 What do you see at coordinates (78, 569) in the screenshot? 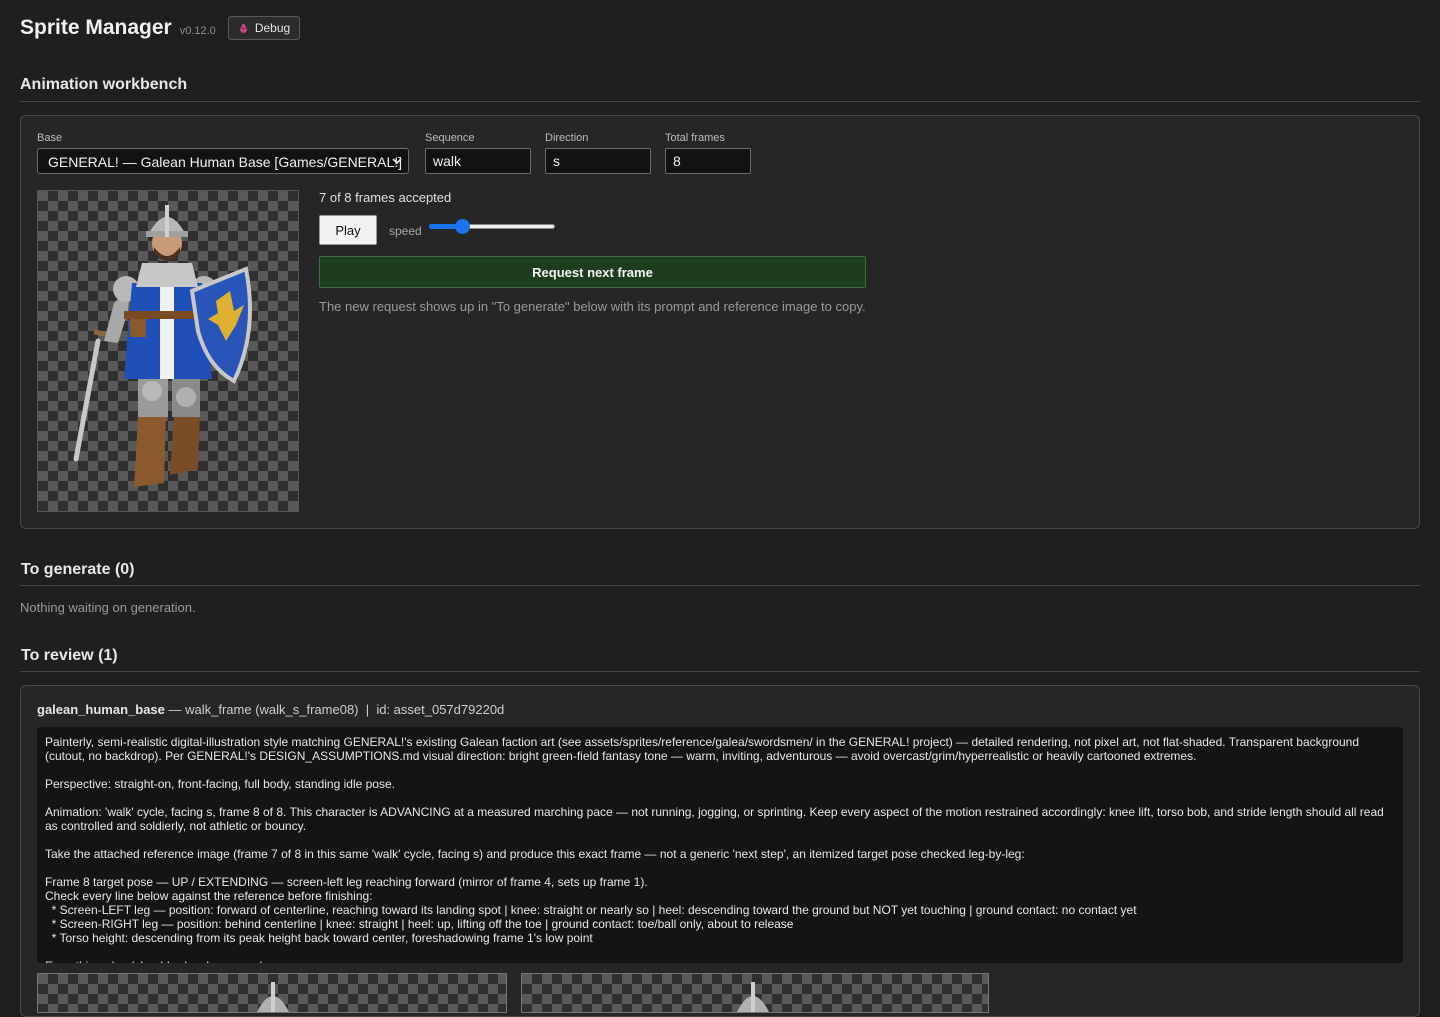
I see `to-generate-heading: To generate (0)` at bounding box center [78, 569].